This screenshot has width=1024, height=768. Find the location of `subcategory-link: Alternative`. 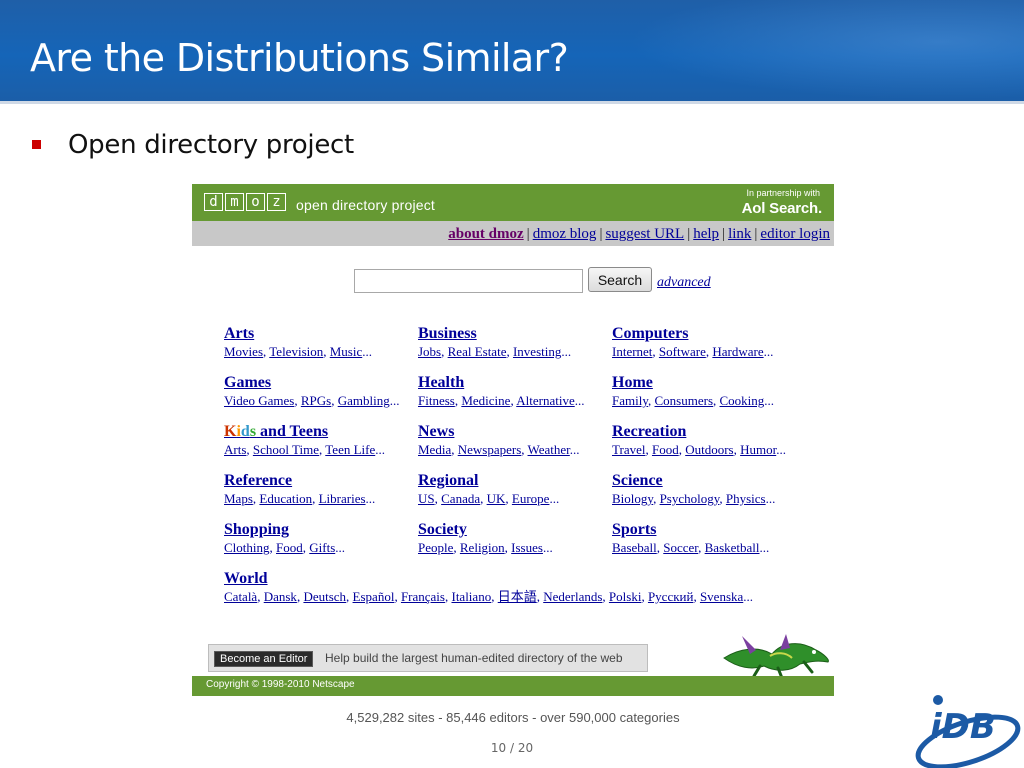

subcategory-link: Alternative is located at coordinates (545, 400).